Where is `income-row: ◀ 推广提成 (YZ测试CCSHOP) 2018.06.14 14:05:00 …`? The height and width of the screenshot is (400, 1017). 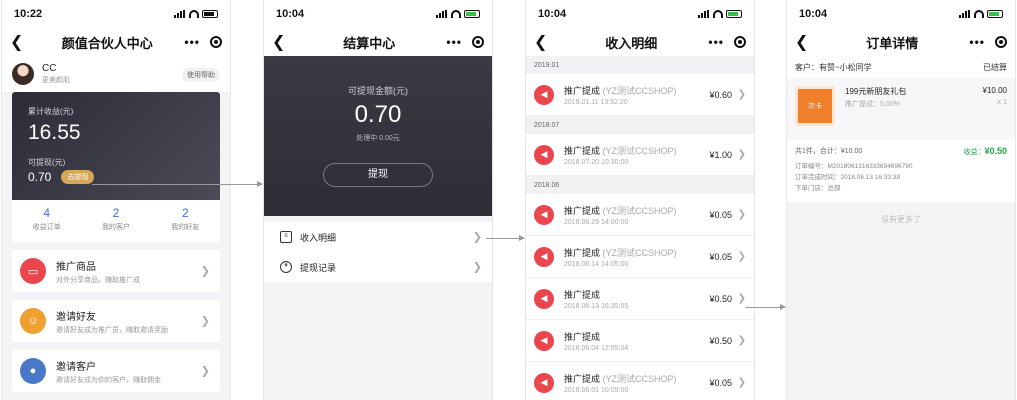 income-row: ◀ 推广提成 (YZ测试CCSHOP) 2018.06.14 14:05:00 … is located at coordinates (640, 257).